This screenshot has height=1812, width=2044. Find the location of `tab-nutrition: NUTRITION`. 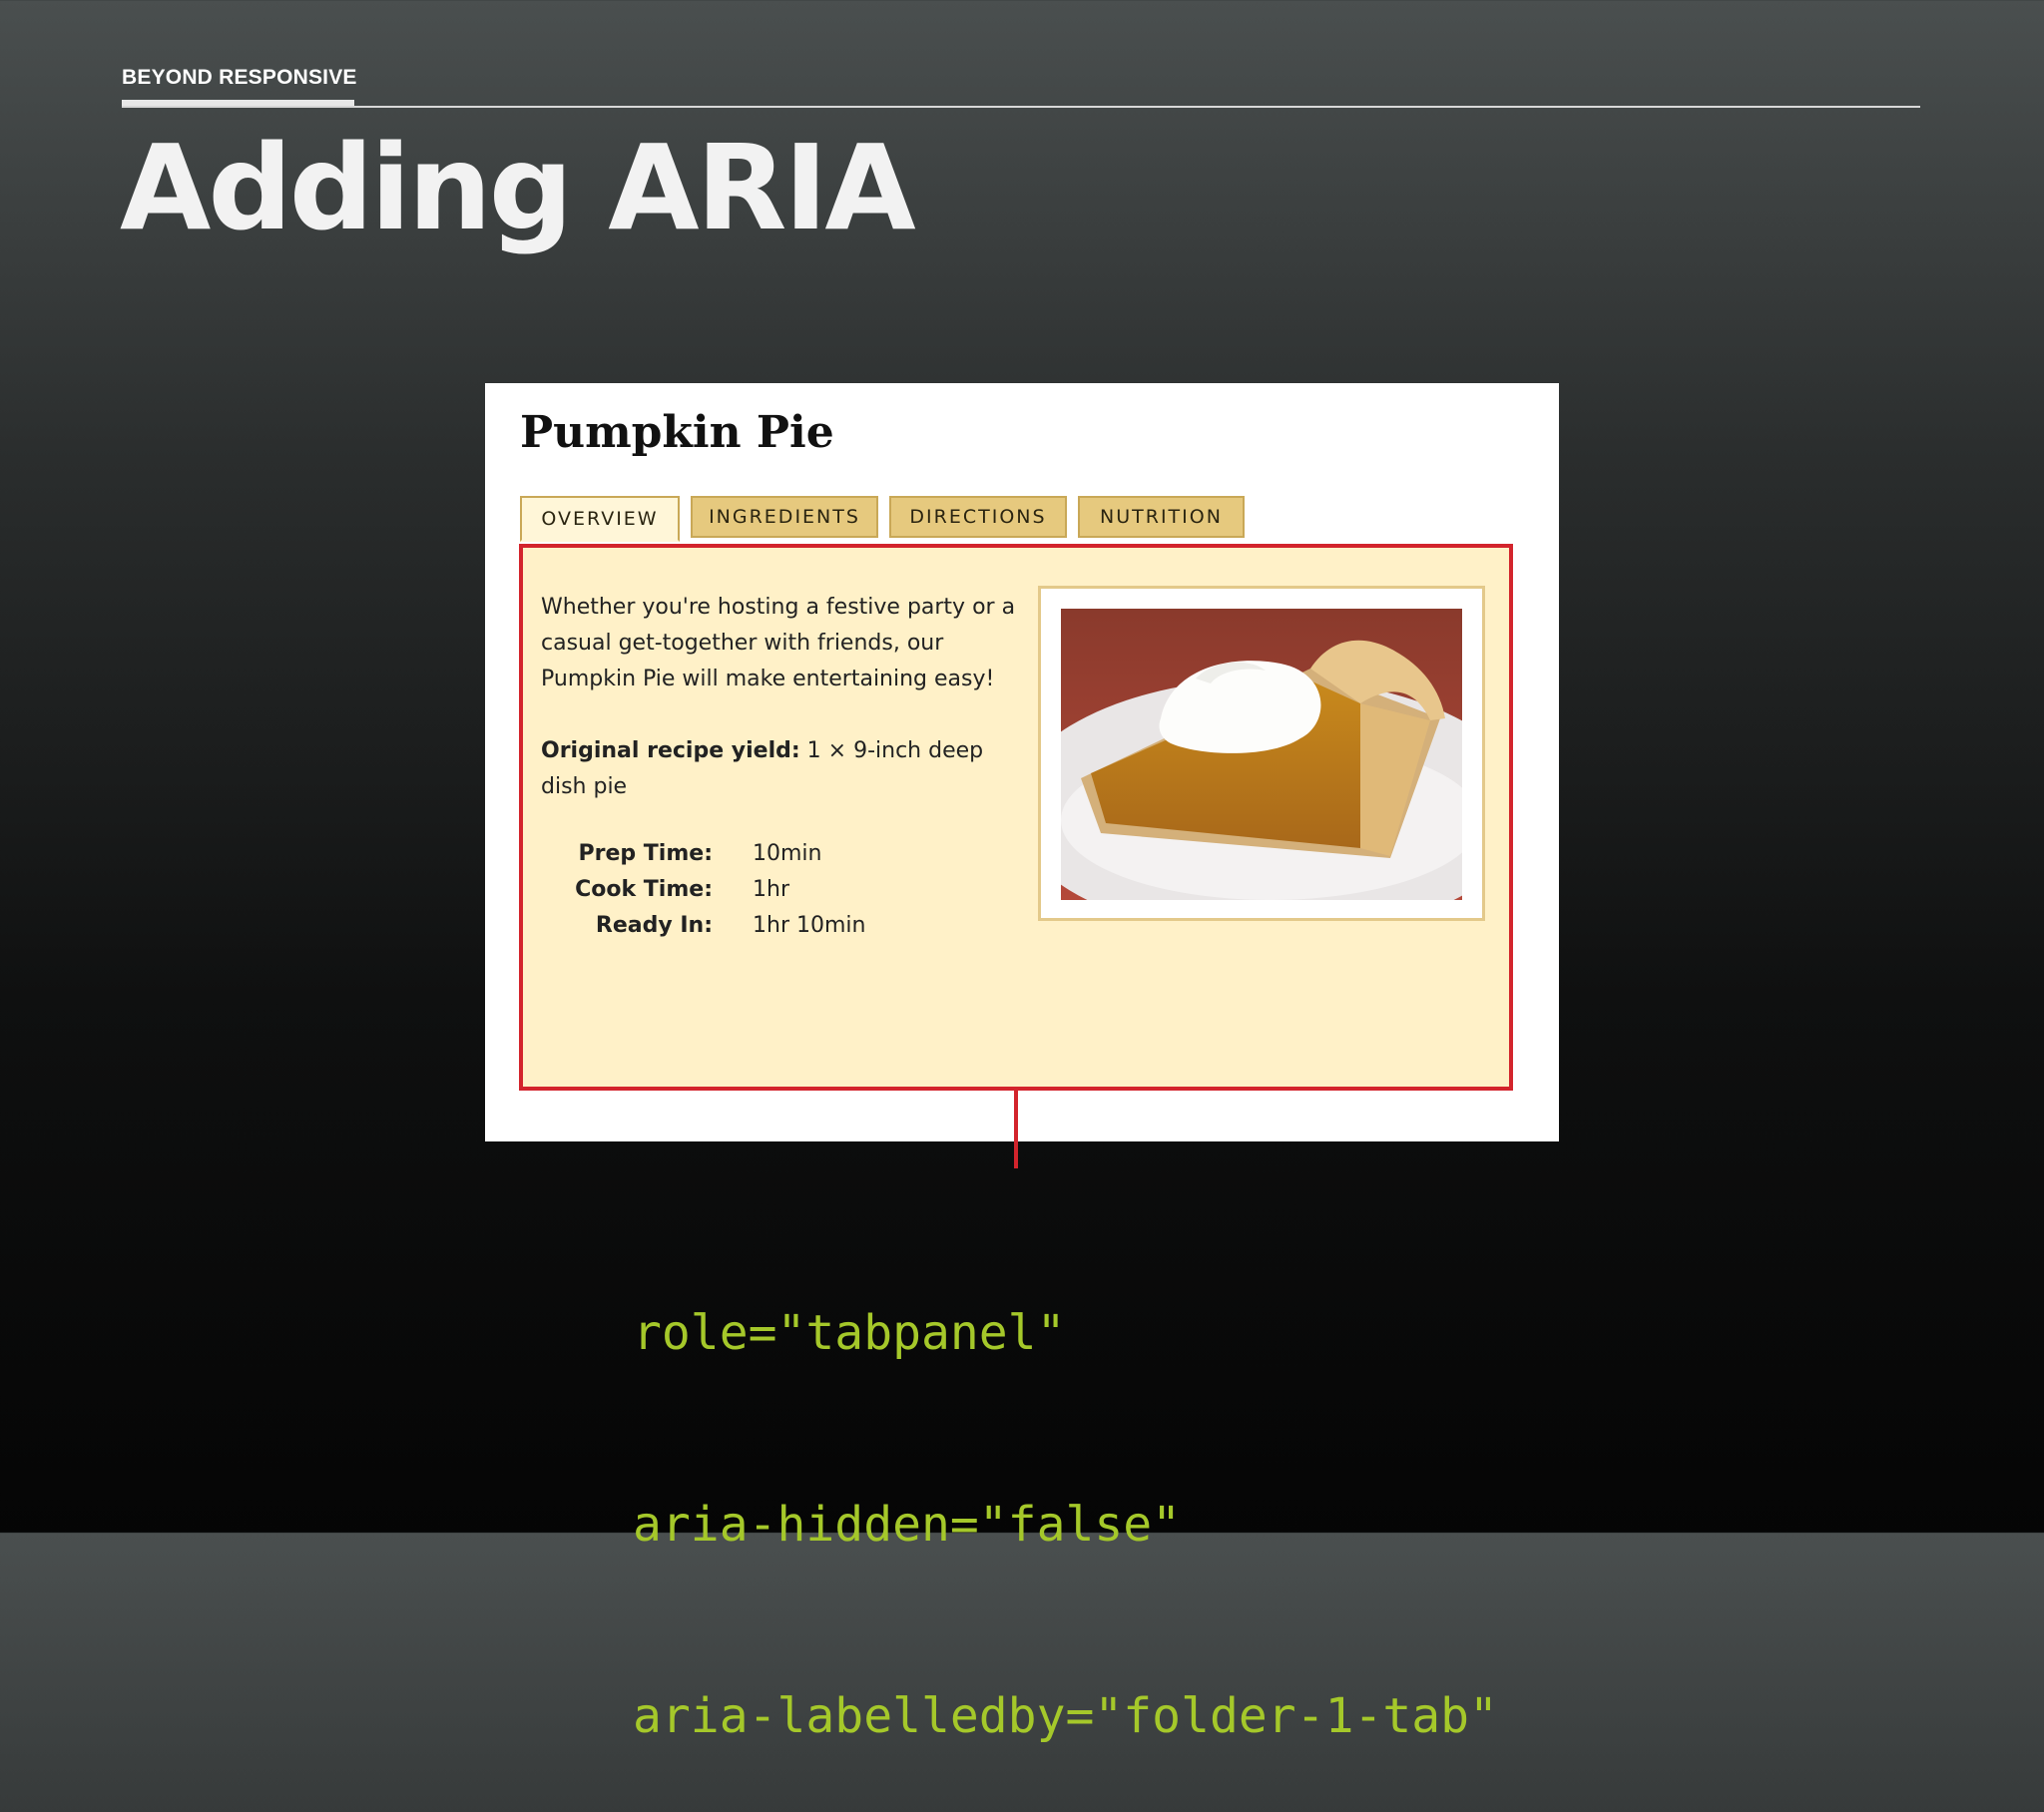

tab-nutrition: NUTRITION is located at coordinates (1161, 517).